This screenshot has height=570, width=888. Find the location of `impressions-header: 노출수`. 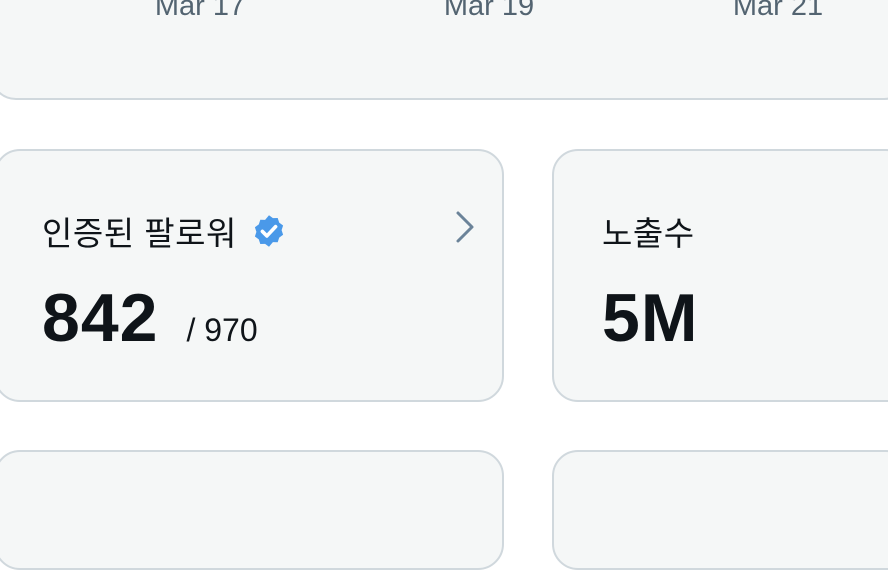

impressions-header: 노출수 is located at coordinates (648, 231).